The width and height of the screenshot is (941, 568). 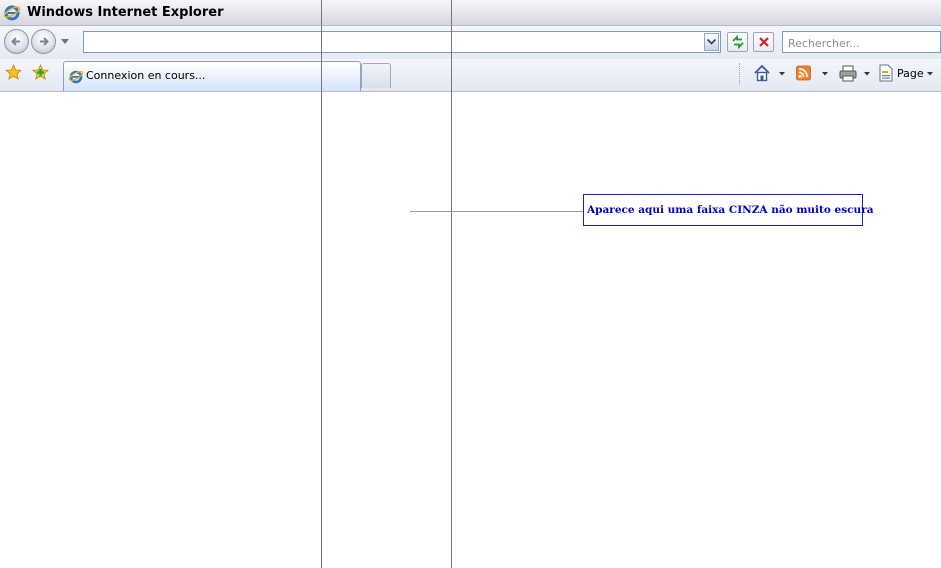 I want to click on page-icon, so click(x=886, y=73).